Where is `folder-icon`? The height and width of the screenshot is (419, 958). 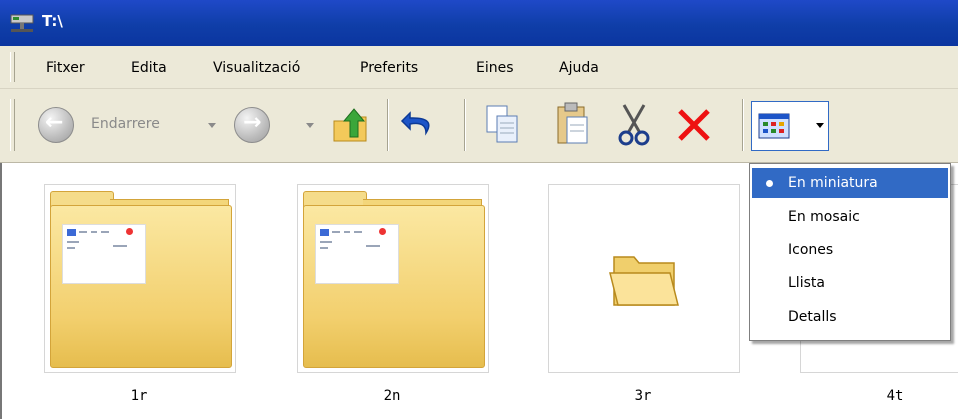 folder-icon is located at coordinates (644, 281).